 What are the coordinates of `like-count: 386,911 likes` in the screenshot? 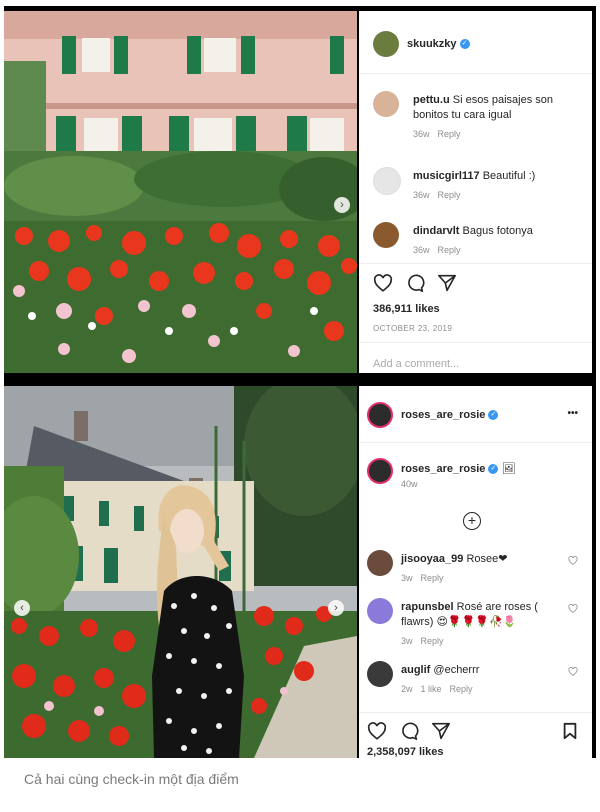 It's located at (406, 309).